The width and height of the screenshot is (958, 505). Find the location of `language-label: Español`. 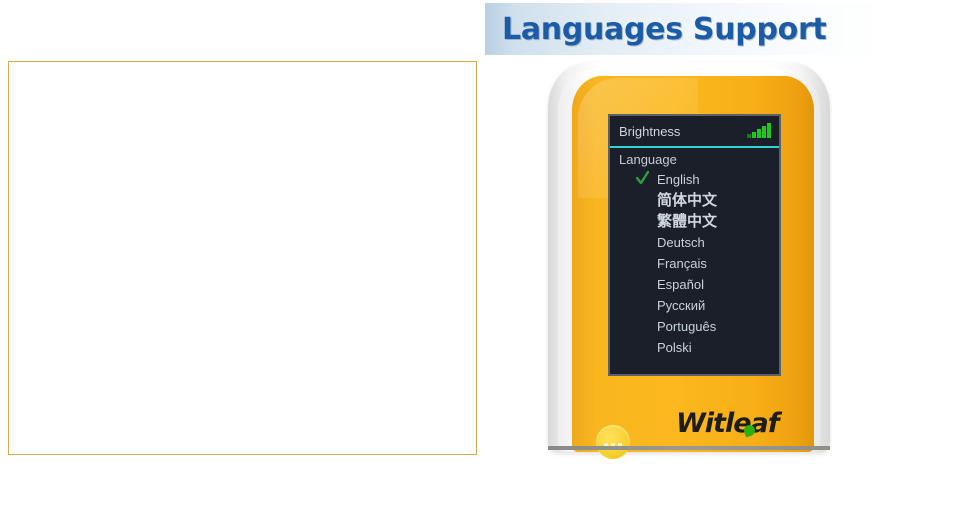

language-label: Español is located at coordinates (680, 284).